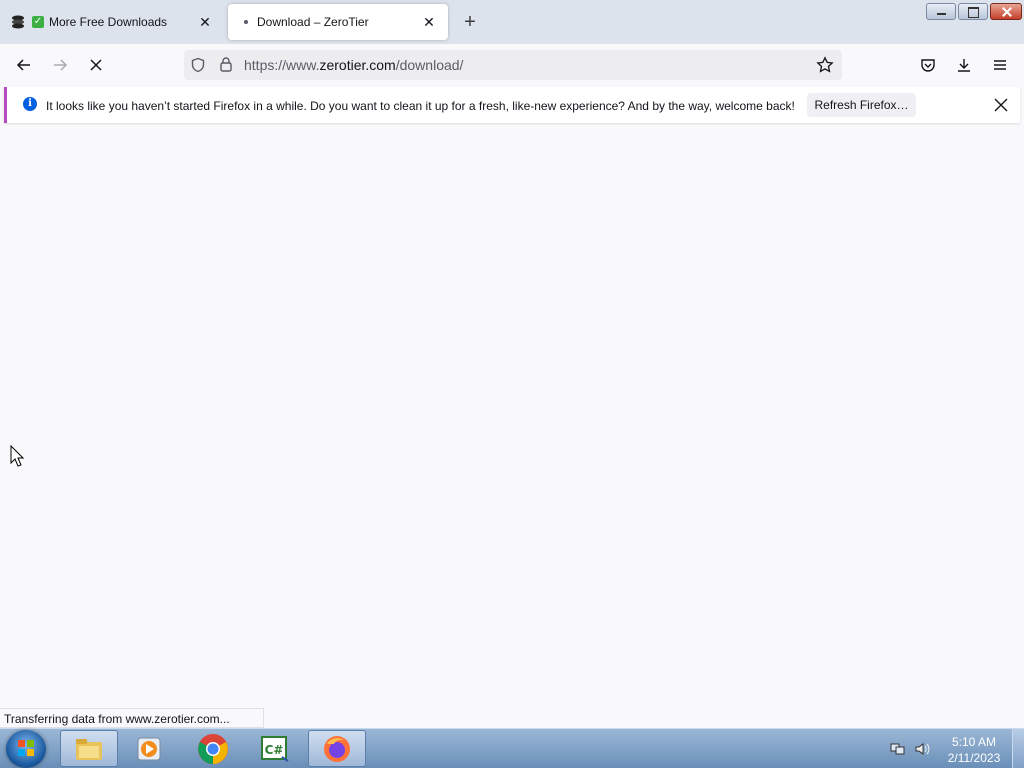 The width and height of the screenshot is (1024, 768). I want to click on tab-title: Download – ZeroTier, so click(313, 22).